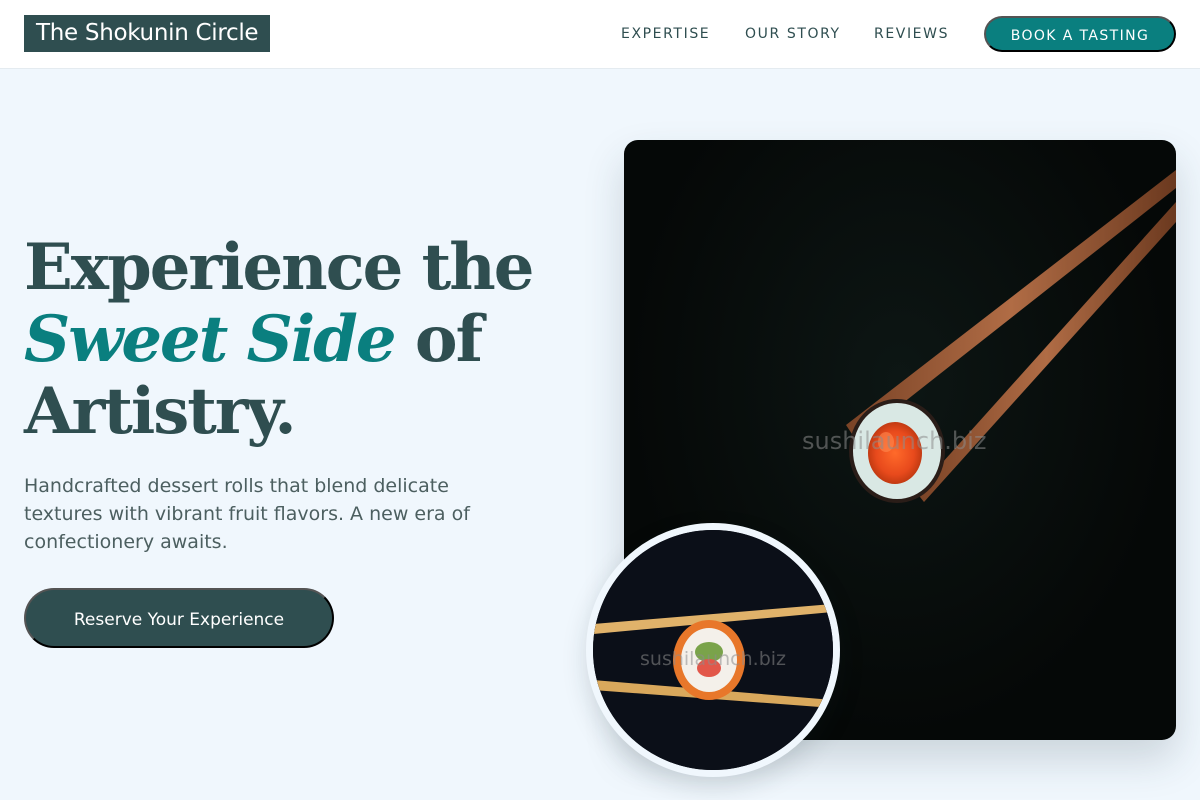 Image resolution: width=1200 pixels, height=800 pixels. I want to click on headline-line-3: Artistry., so click(160, 411).